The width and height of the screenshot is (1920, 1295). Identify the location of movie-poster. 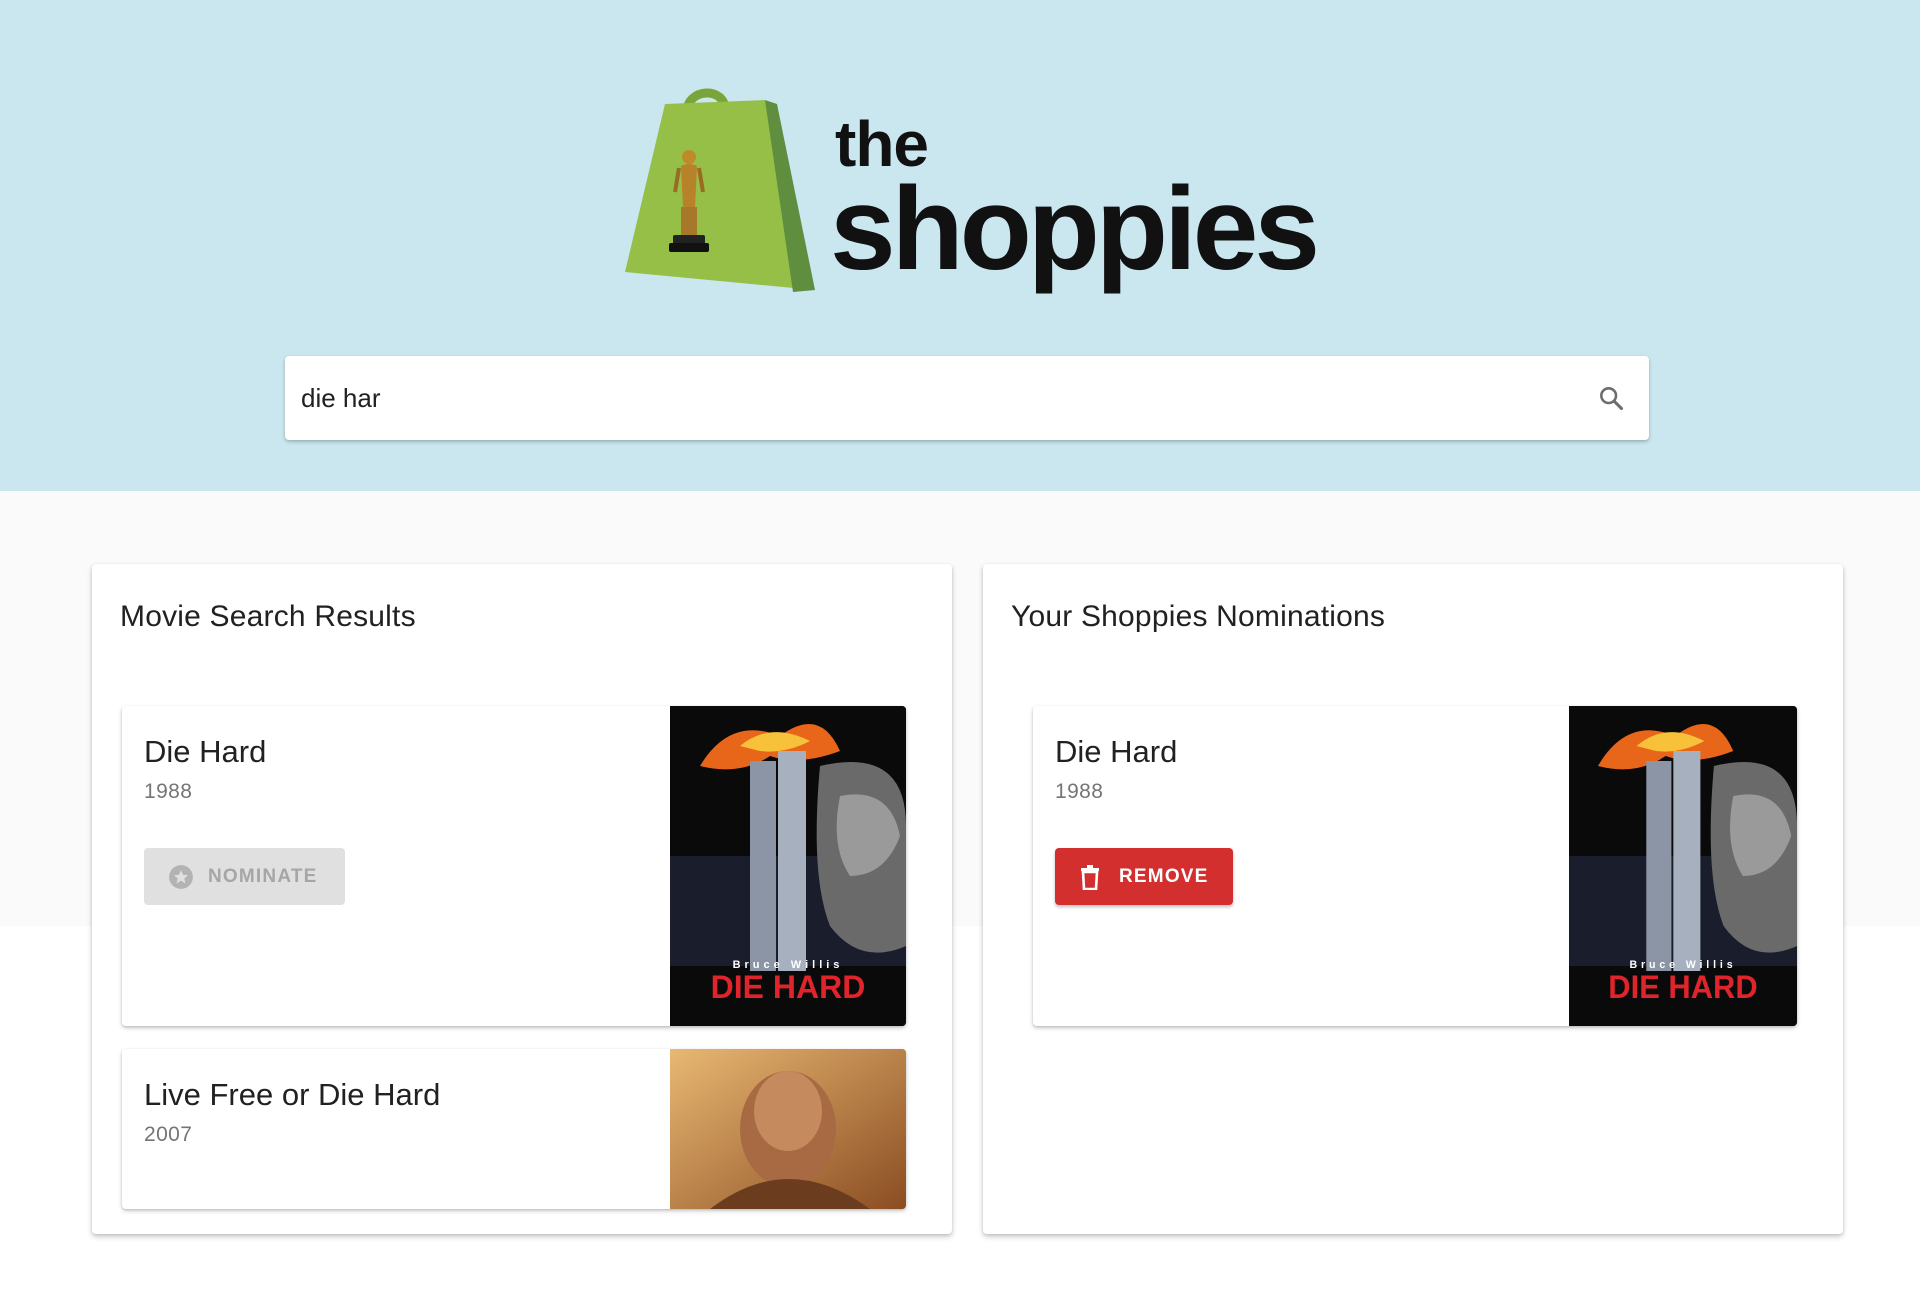
(788, 1129).